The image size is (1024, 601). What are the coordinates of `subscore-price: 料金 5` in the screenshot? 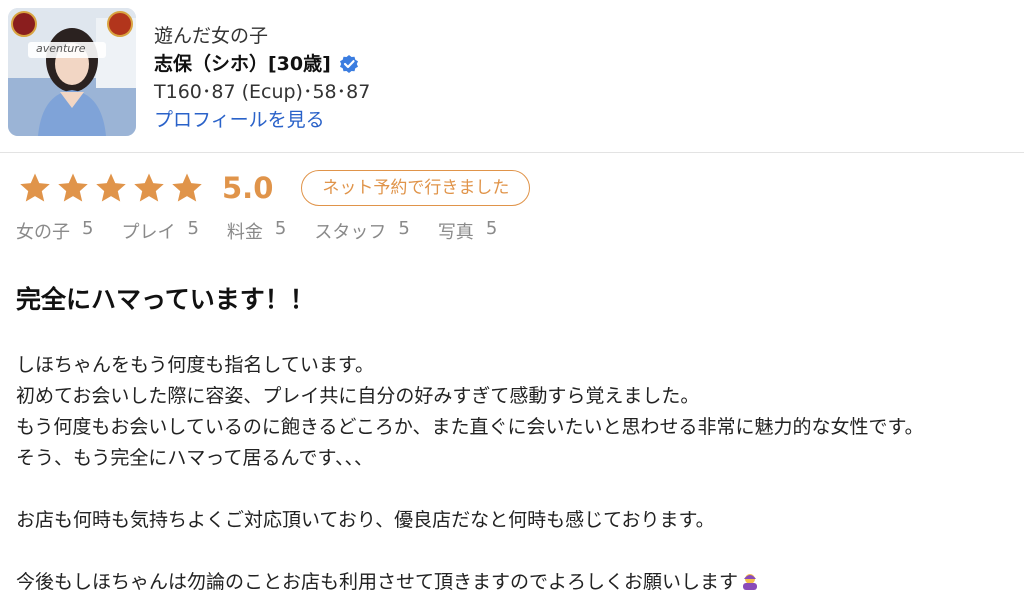 It's located at (256, 231).